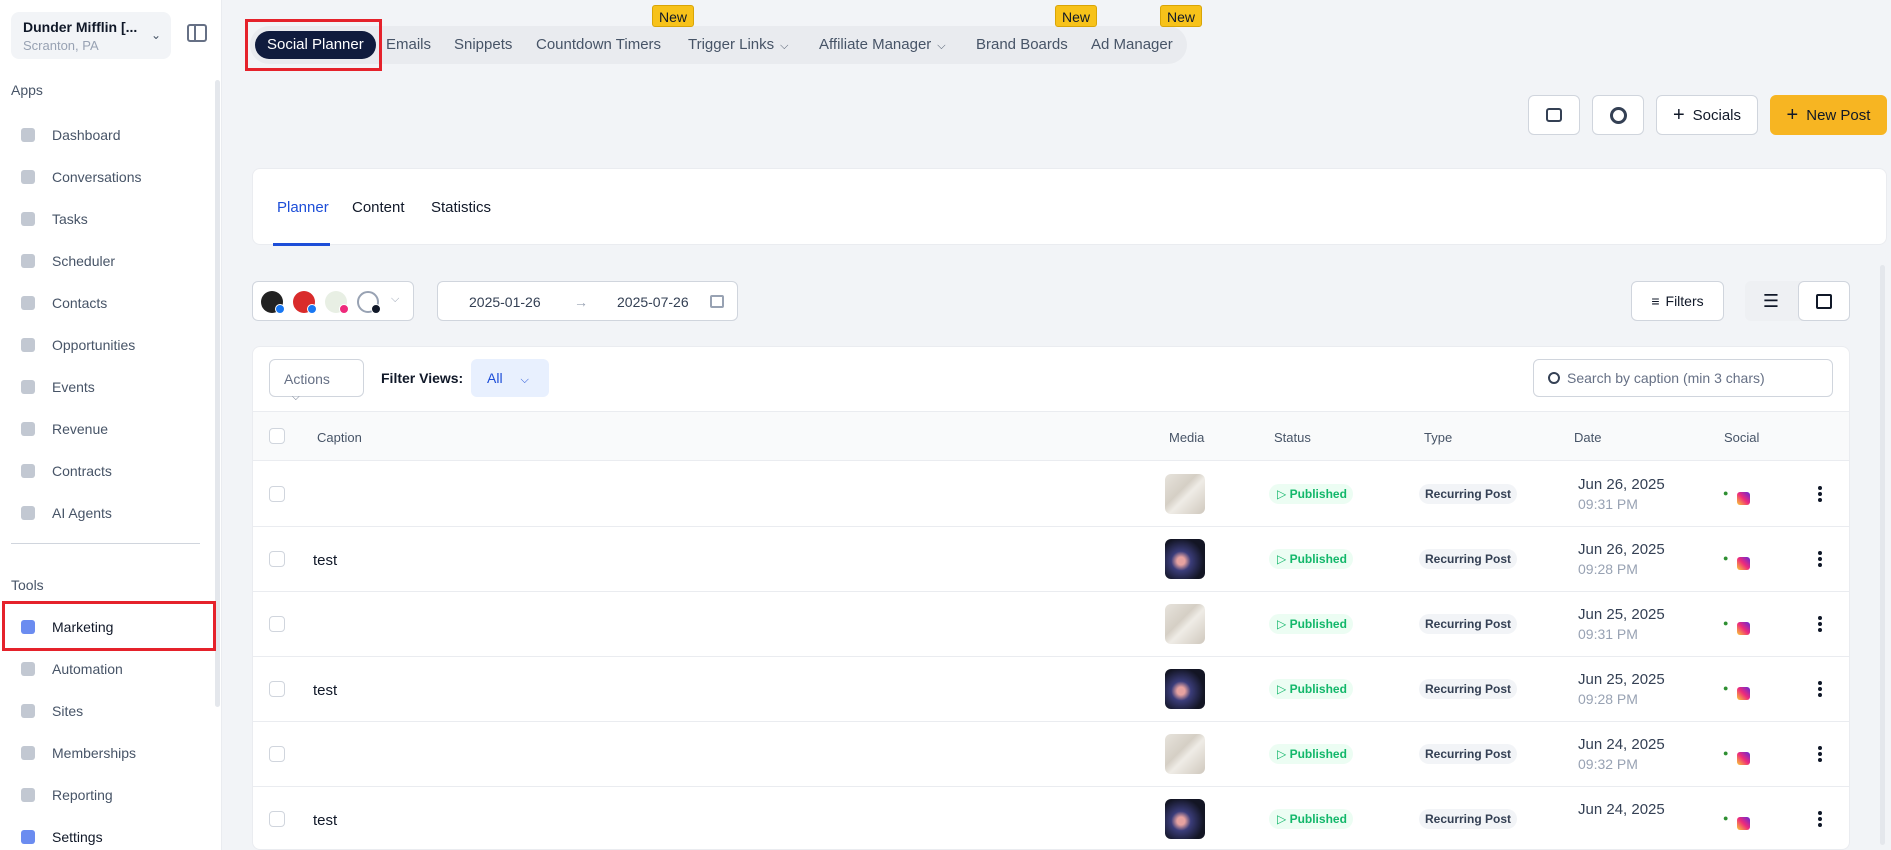 The height and width of the screenshot is (850, 1891). What do you see at coordinates (1181, 16) in the screenshot?
I see `new-badge-ad-manager: New` at bounding box center [1181, 16].